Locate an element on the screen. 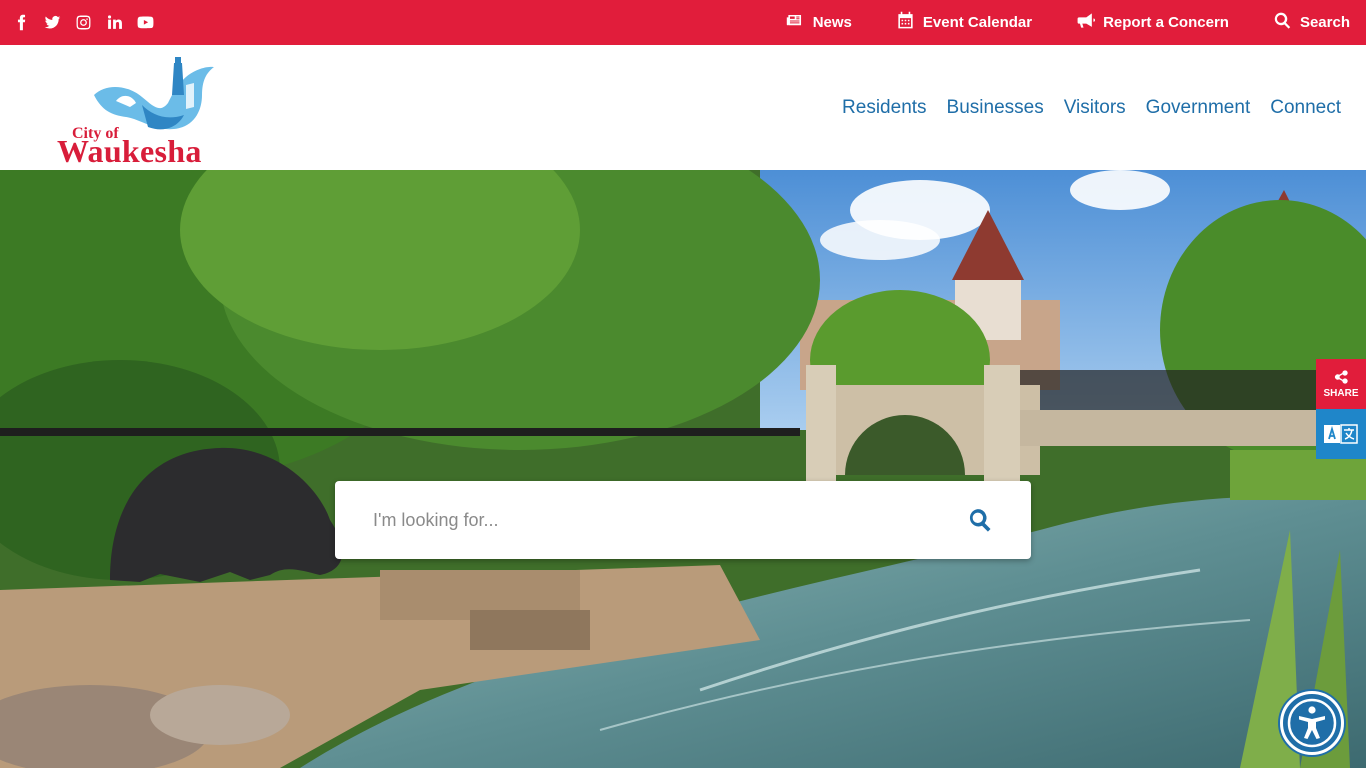 The image size is (1366, 768). newspaper-icon is located at coordinates (795, 22).